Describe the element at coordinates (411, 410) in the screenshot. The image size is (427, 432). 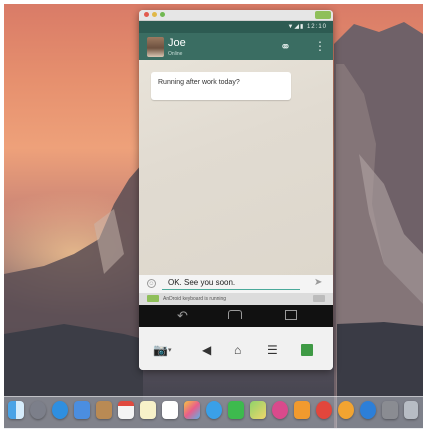
I see `trash-icon` at that location.